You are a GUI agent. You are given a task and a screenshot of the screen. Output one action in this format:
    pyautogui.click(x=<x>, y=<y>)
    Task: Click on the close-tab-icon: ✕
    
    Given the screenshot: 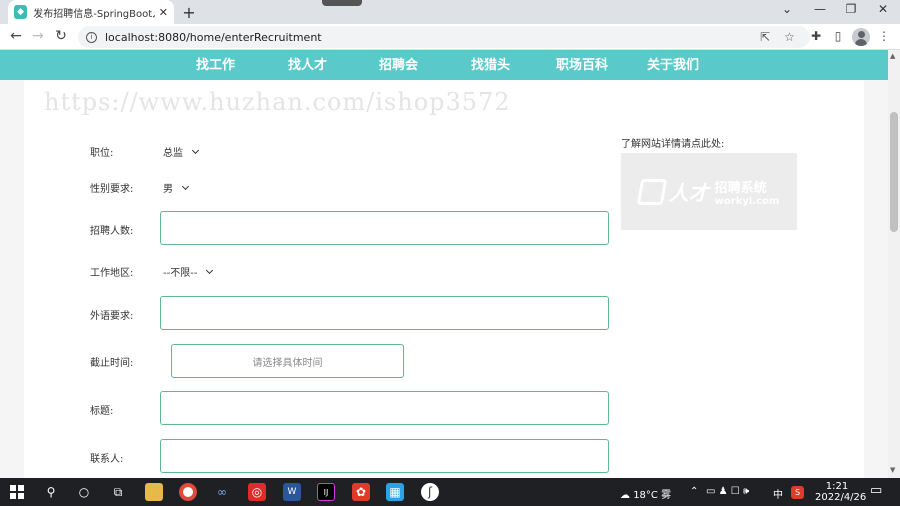 What is the action you would take?
    pyautogui.click(x=163, y=12)
    